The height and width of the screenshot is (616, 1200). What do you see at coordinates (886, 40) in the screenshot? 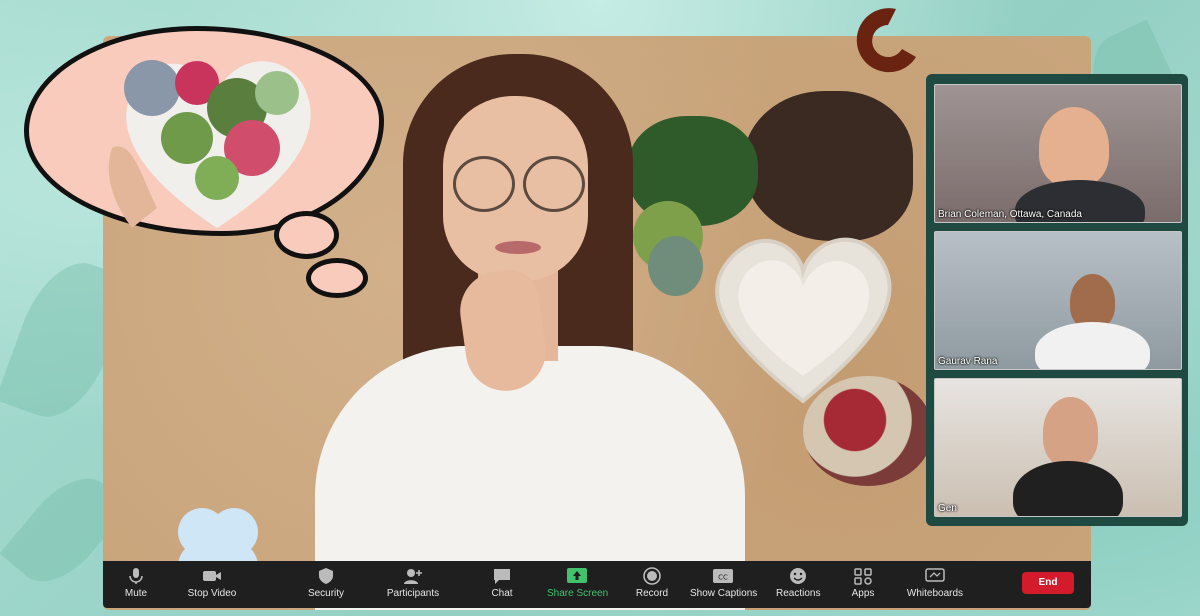
I see `decorative-arc` at bounding box center [886, 40].